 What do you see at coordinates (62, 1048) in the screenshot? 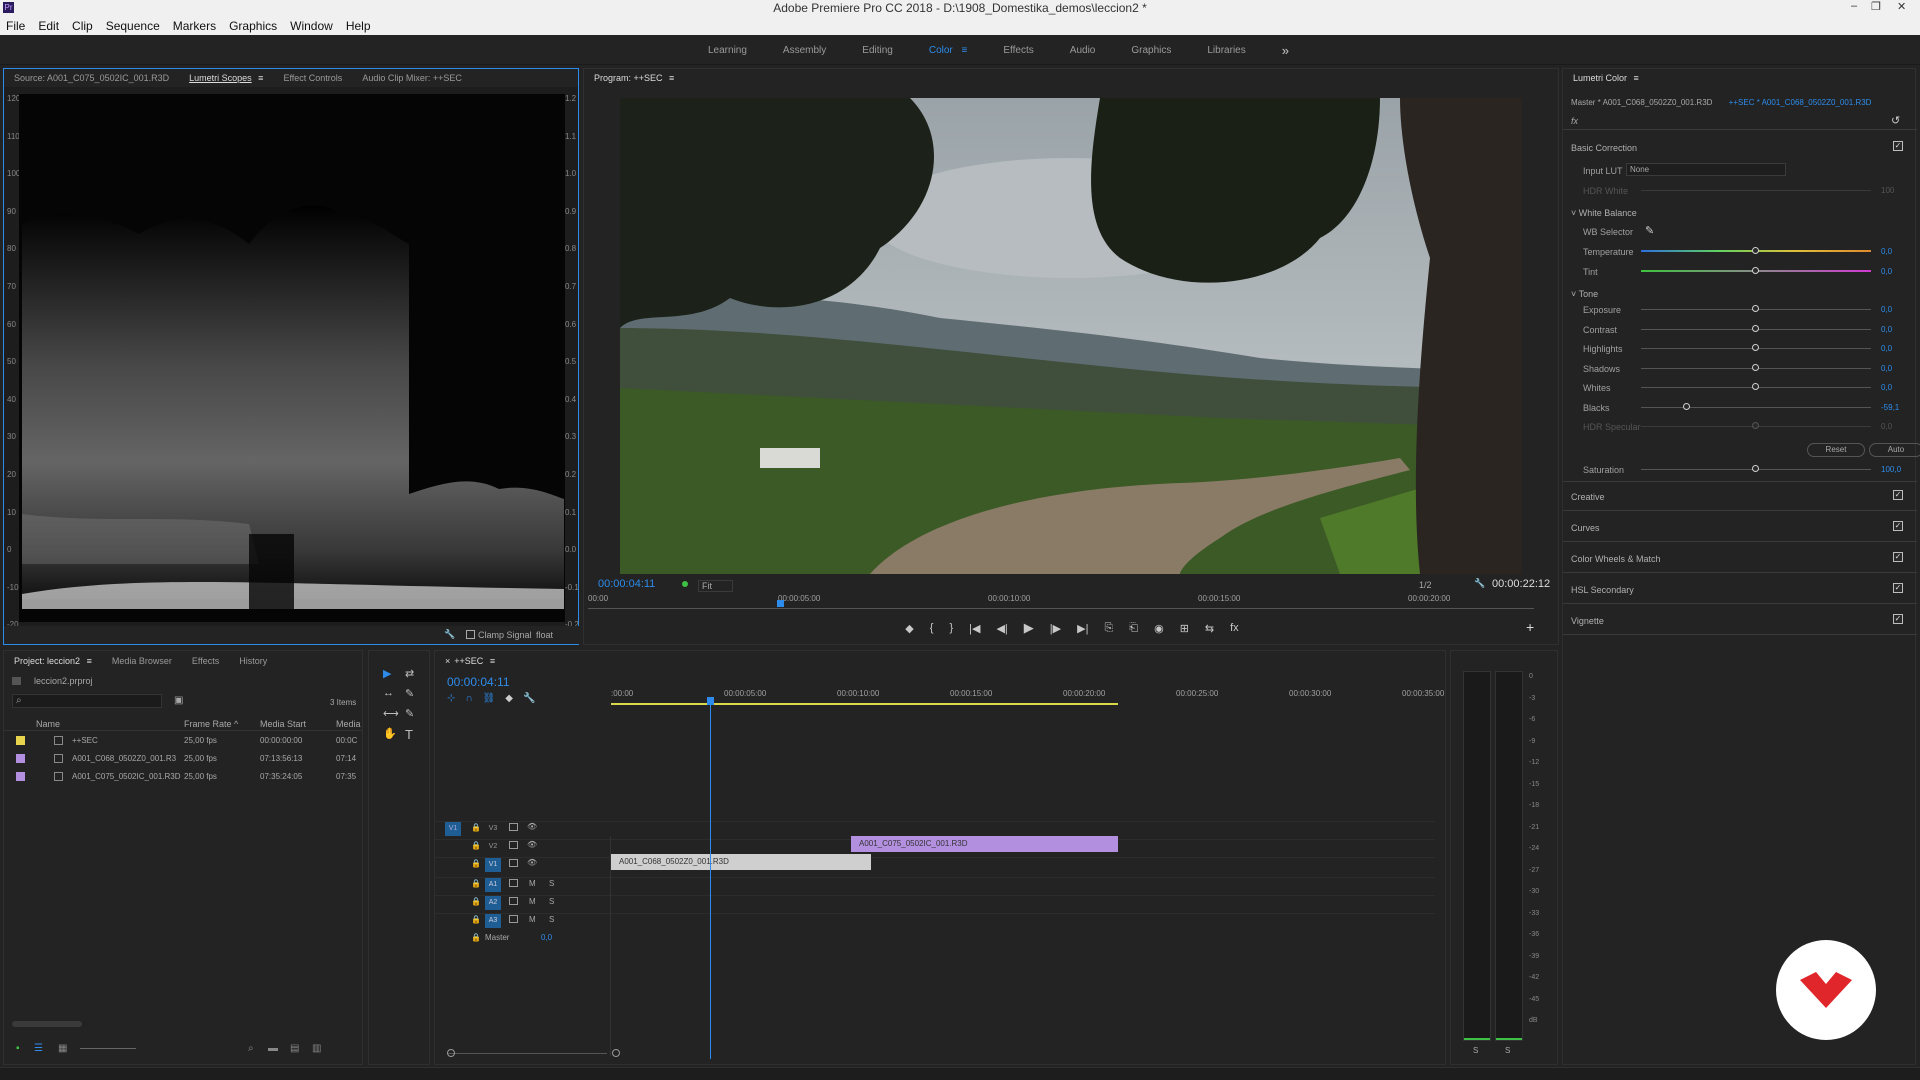
I see `icon-view-icon: ▦` at bounding box center [62, 1048].